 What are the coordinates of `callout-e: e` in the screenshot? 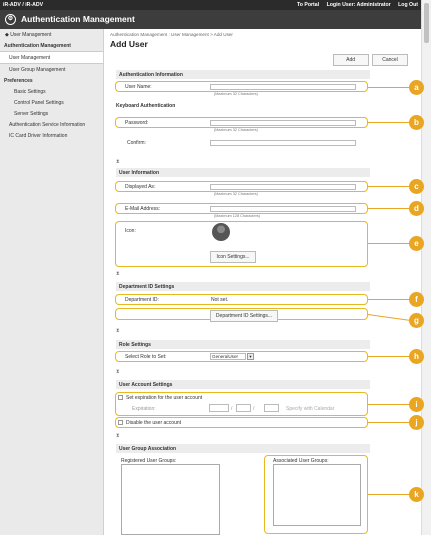 It's located at (416, 243).